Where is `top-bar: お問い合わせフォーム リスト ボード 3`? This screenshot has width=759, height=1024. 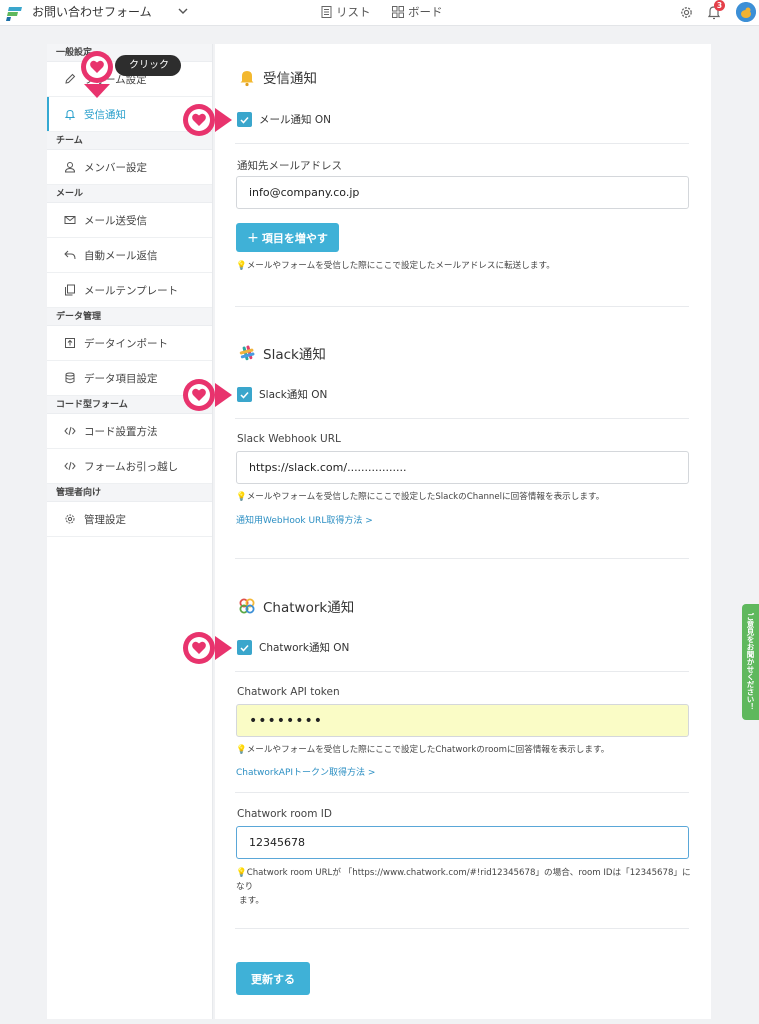
top-bar: お問い合わせフォーム リスト ボード 3 is located at coordinates (379, 13).